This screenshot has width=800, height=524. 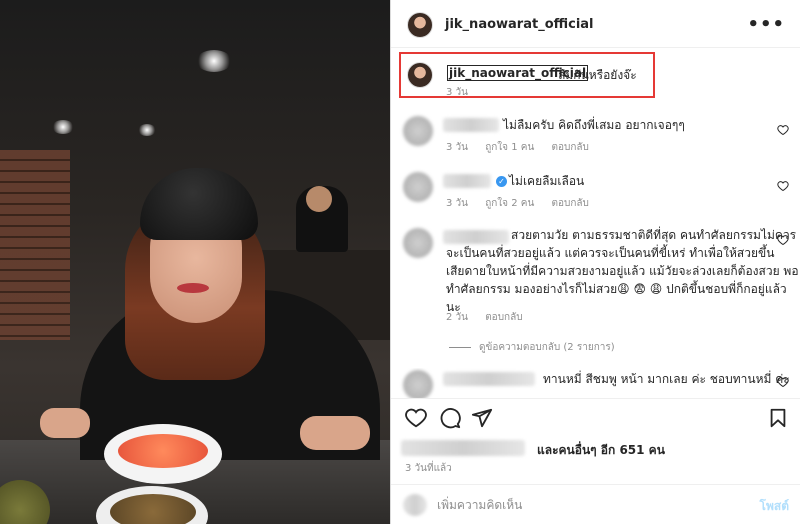 I want to click on comment-time: 2 วัน, so click(x=457, y=317).